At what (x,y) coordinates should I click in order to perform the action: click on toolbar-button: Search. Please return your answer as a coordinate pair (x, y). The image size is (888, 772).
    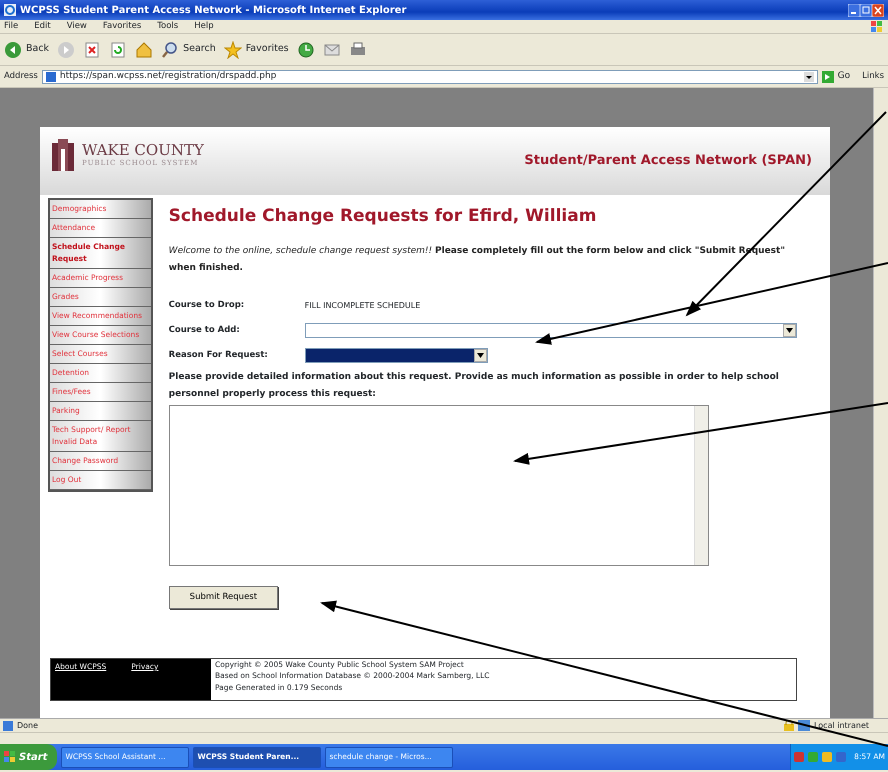
    Looking at the image, I should click on (188, 49).